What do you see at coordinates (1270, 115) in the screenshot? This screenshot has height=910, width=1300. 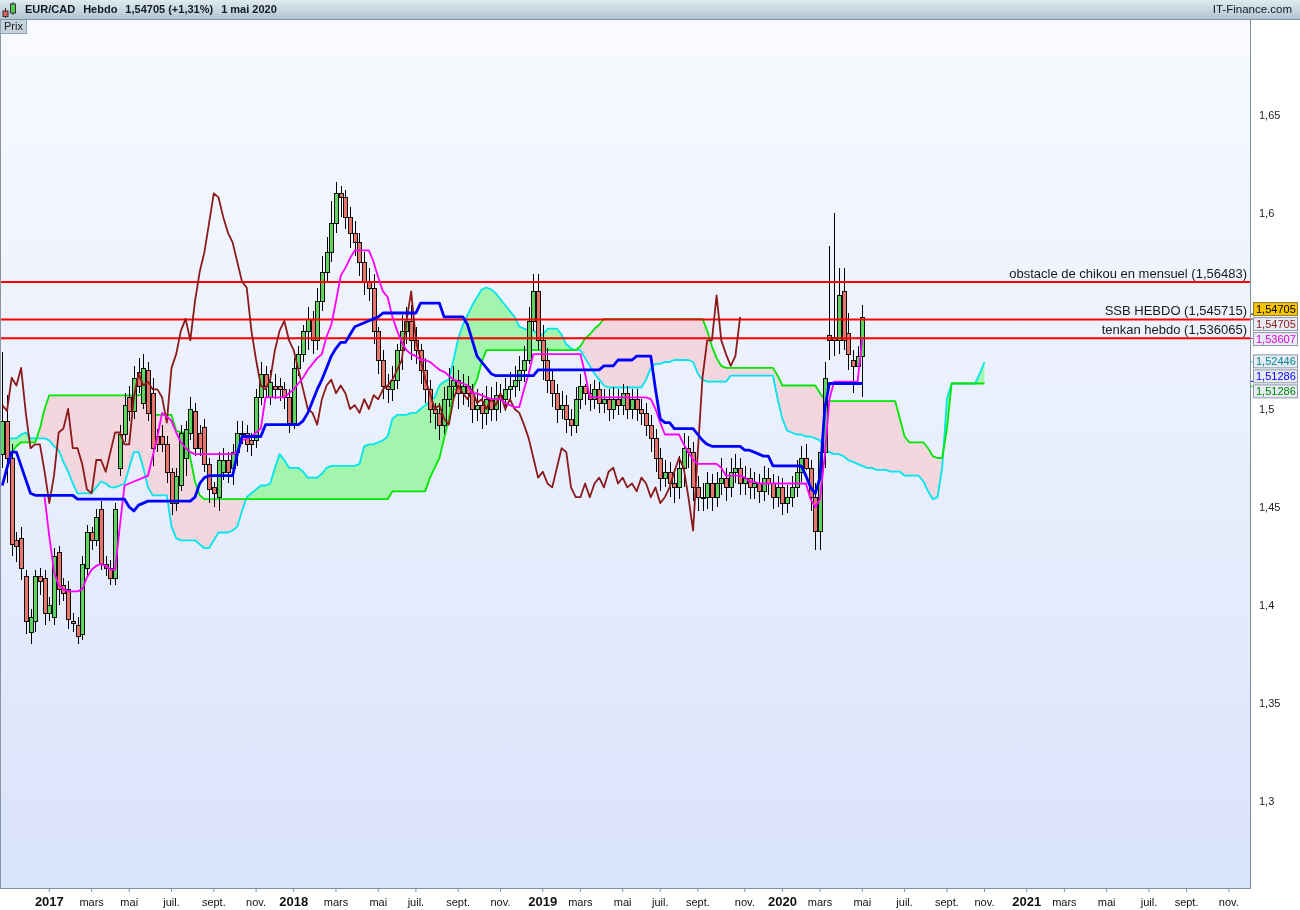 I see `y-axis-label: 1,65` at bounding box center [1270, 115].